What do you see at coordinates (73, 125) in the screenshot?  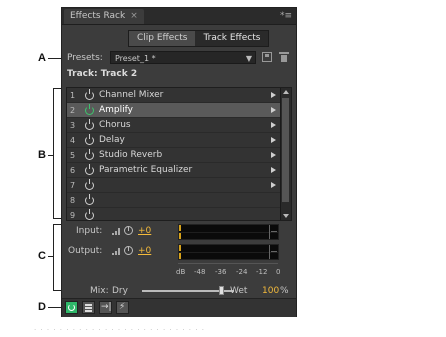 I see `rack-slot-number: 3` at bounding box center [73, 125].